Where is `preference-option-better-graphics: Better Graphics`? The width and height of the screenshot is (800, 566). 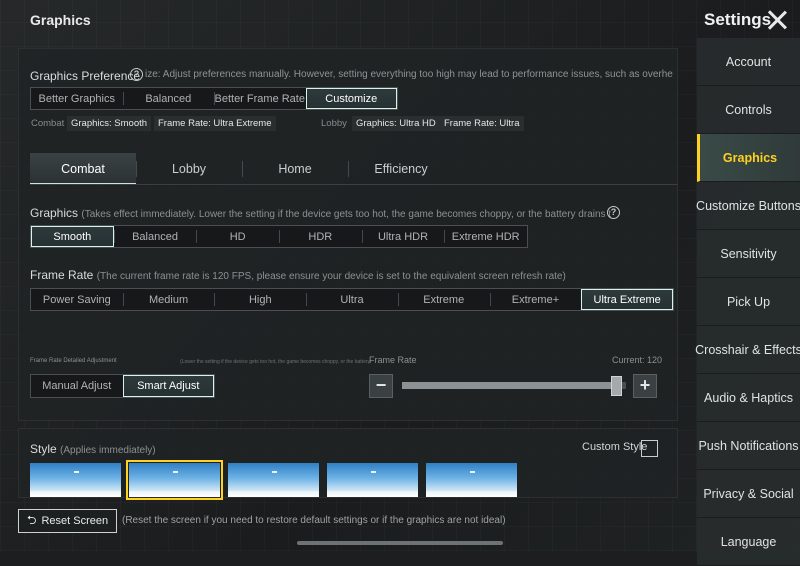 preference-option-better-graphics: Better Graphics is located at coordinates (77, 98).